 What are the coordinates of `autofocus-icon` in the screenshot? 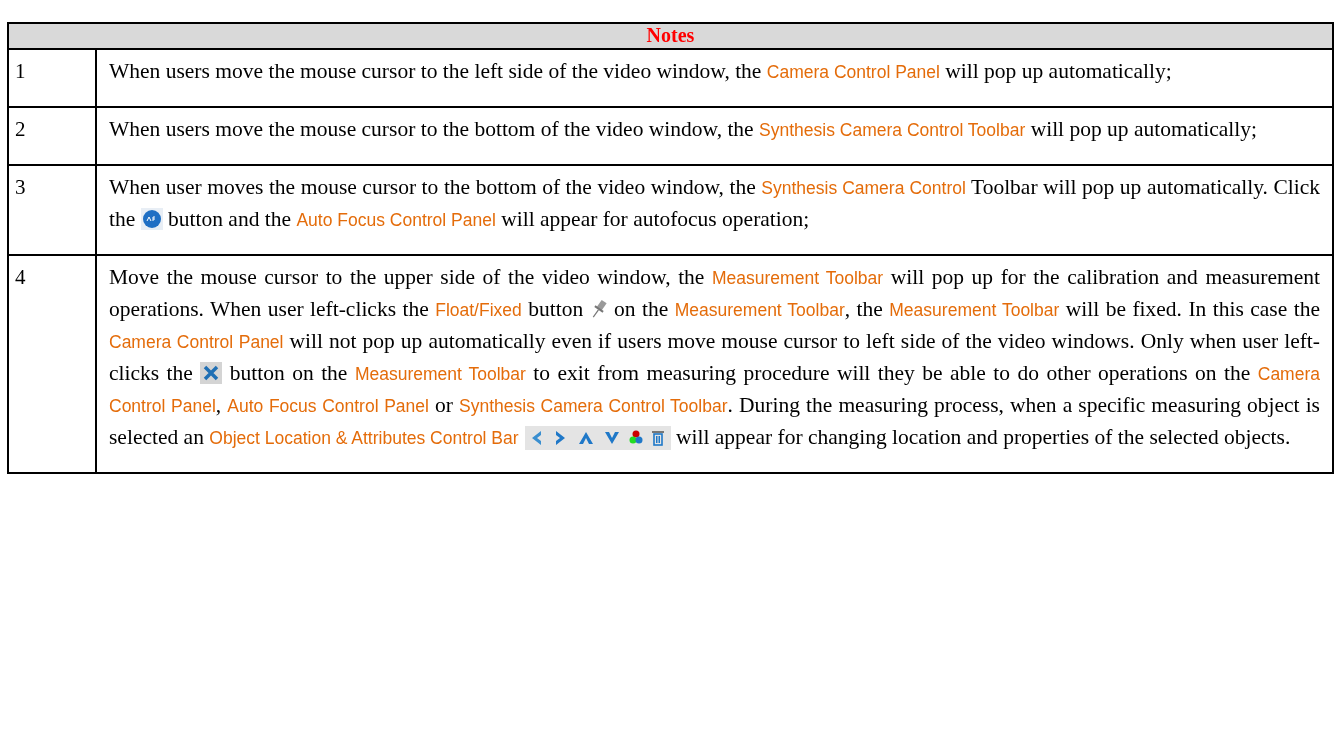 It's located at (151, 219).